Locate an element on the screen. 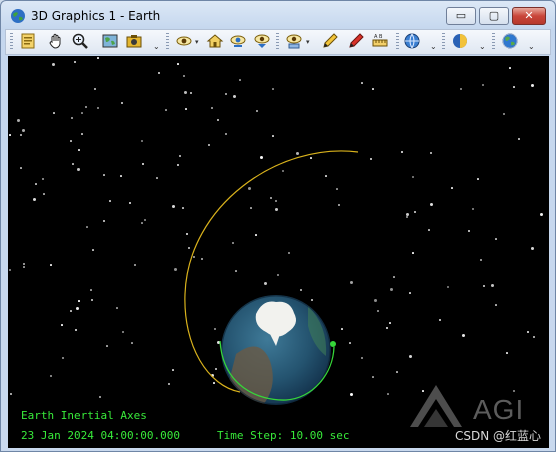 The image size is (556, 452). title-bar: 3D Graphics 1 - Earth ▭ ▢ ✕ is located at coordinates (278, 16).